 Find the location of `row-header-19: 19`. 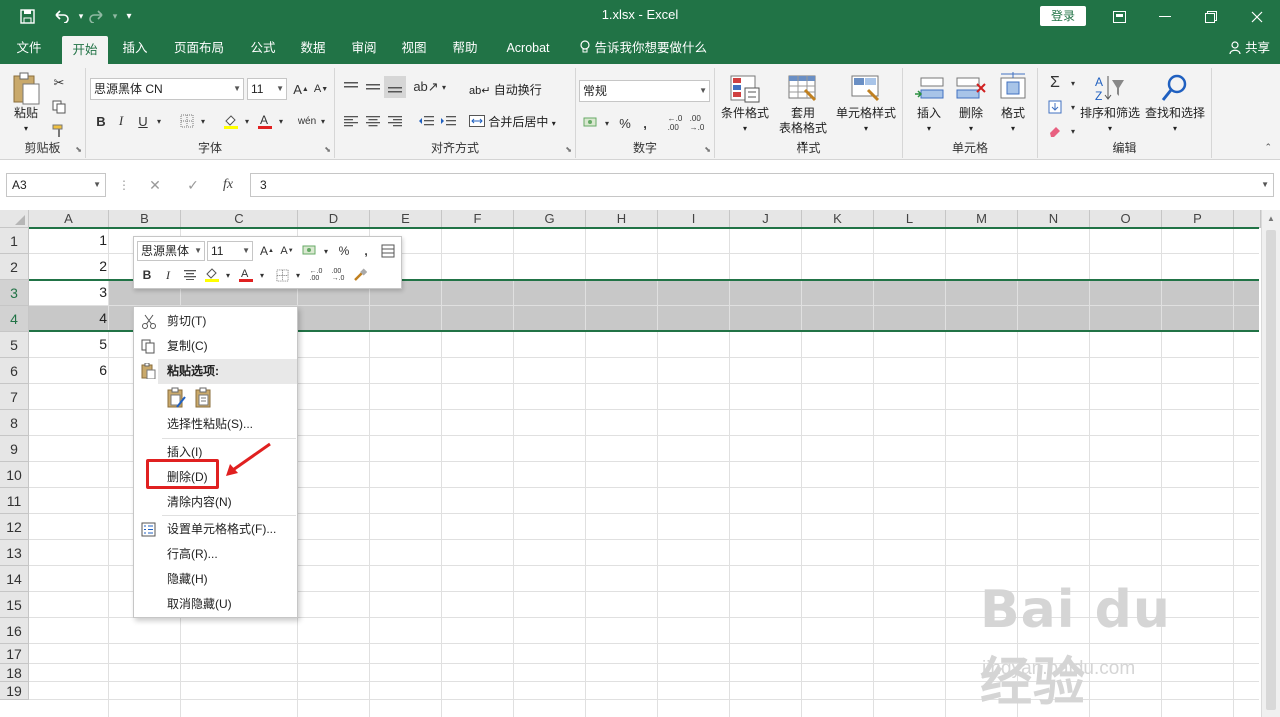

row-header-19: 19 is located at coordinates (14, 691).